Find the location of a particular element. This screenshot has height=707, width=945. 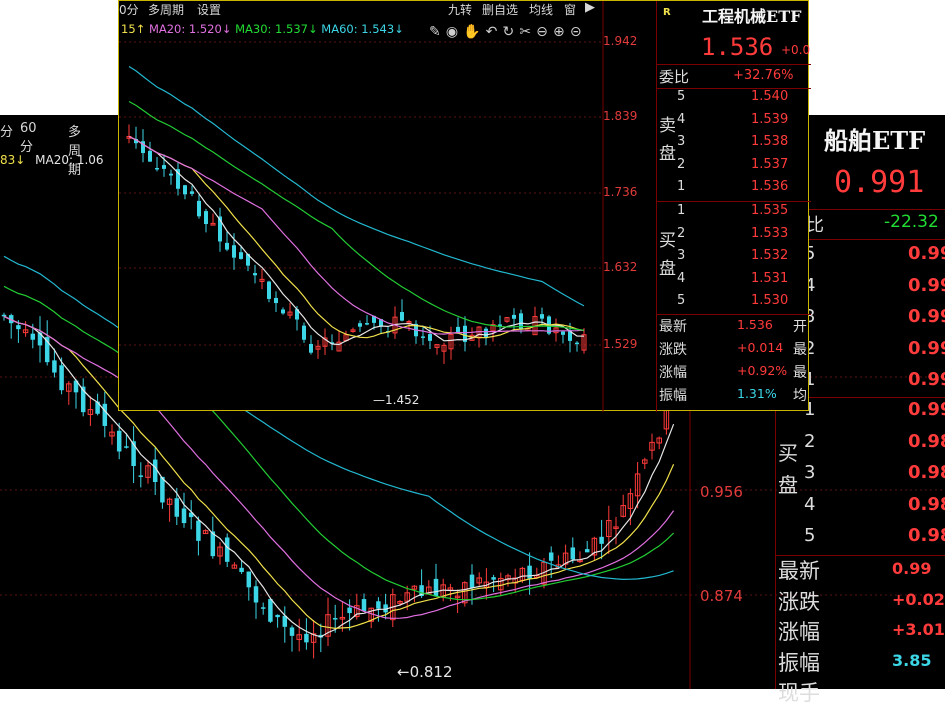

ask-level: 5 is located at coordinates (681, 96).